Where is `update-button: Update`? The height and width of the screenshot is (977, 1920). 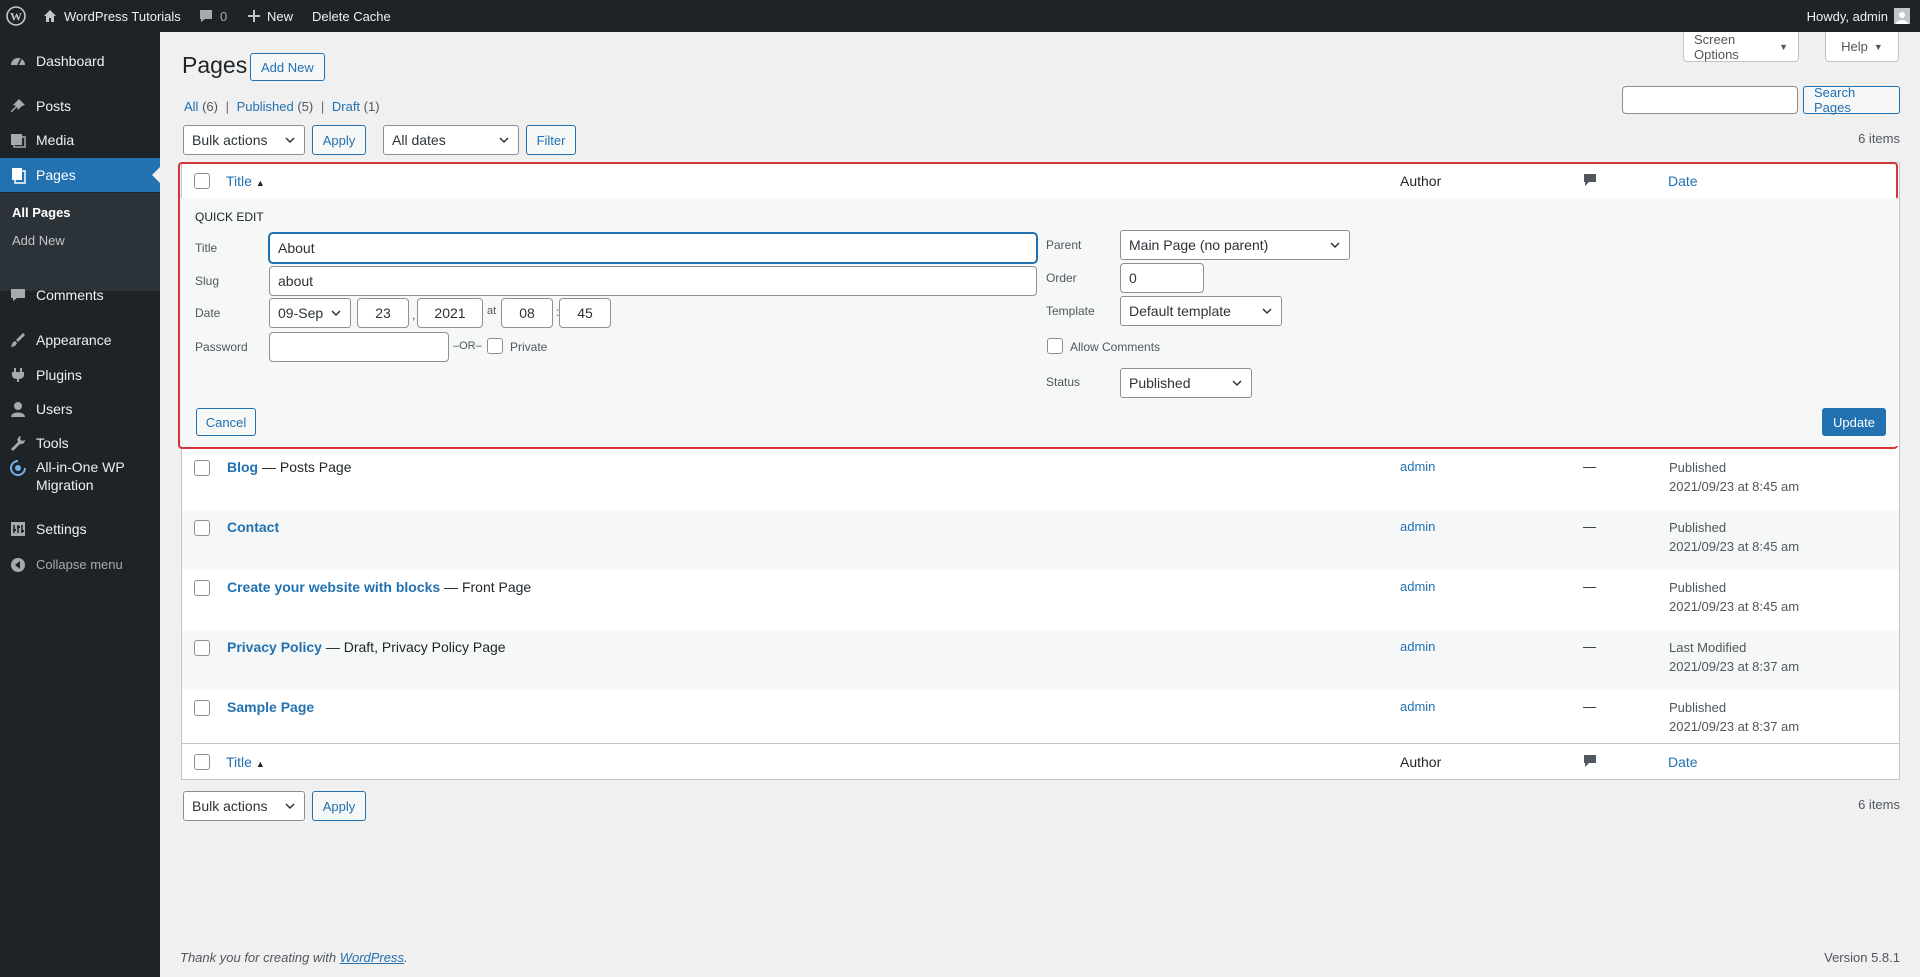
update-button: Update is located at coordinates (1854, 422).